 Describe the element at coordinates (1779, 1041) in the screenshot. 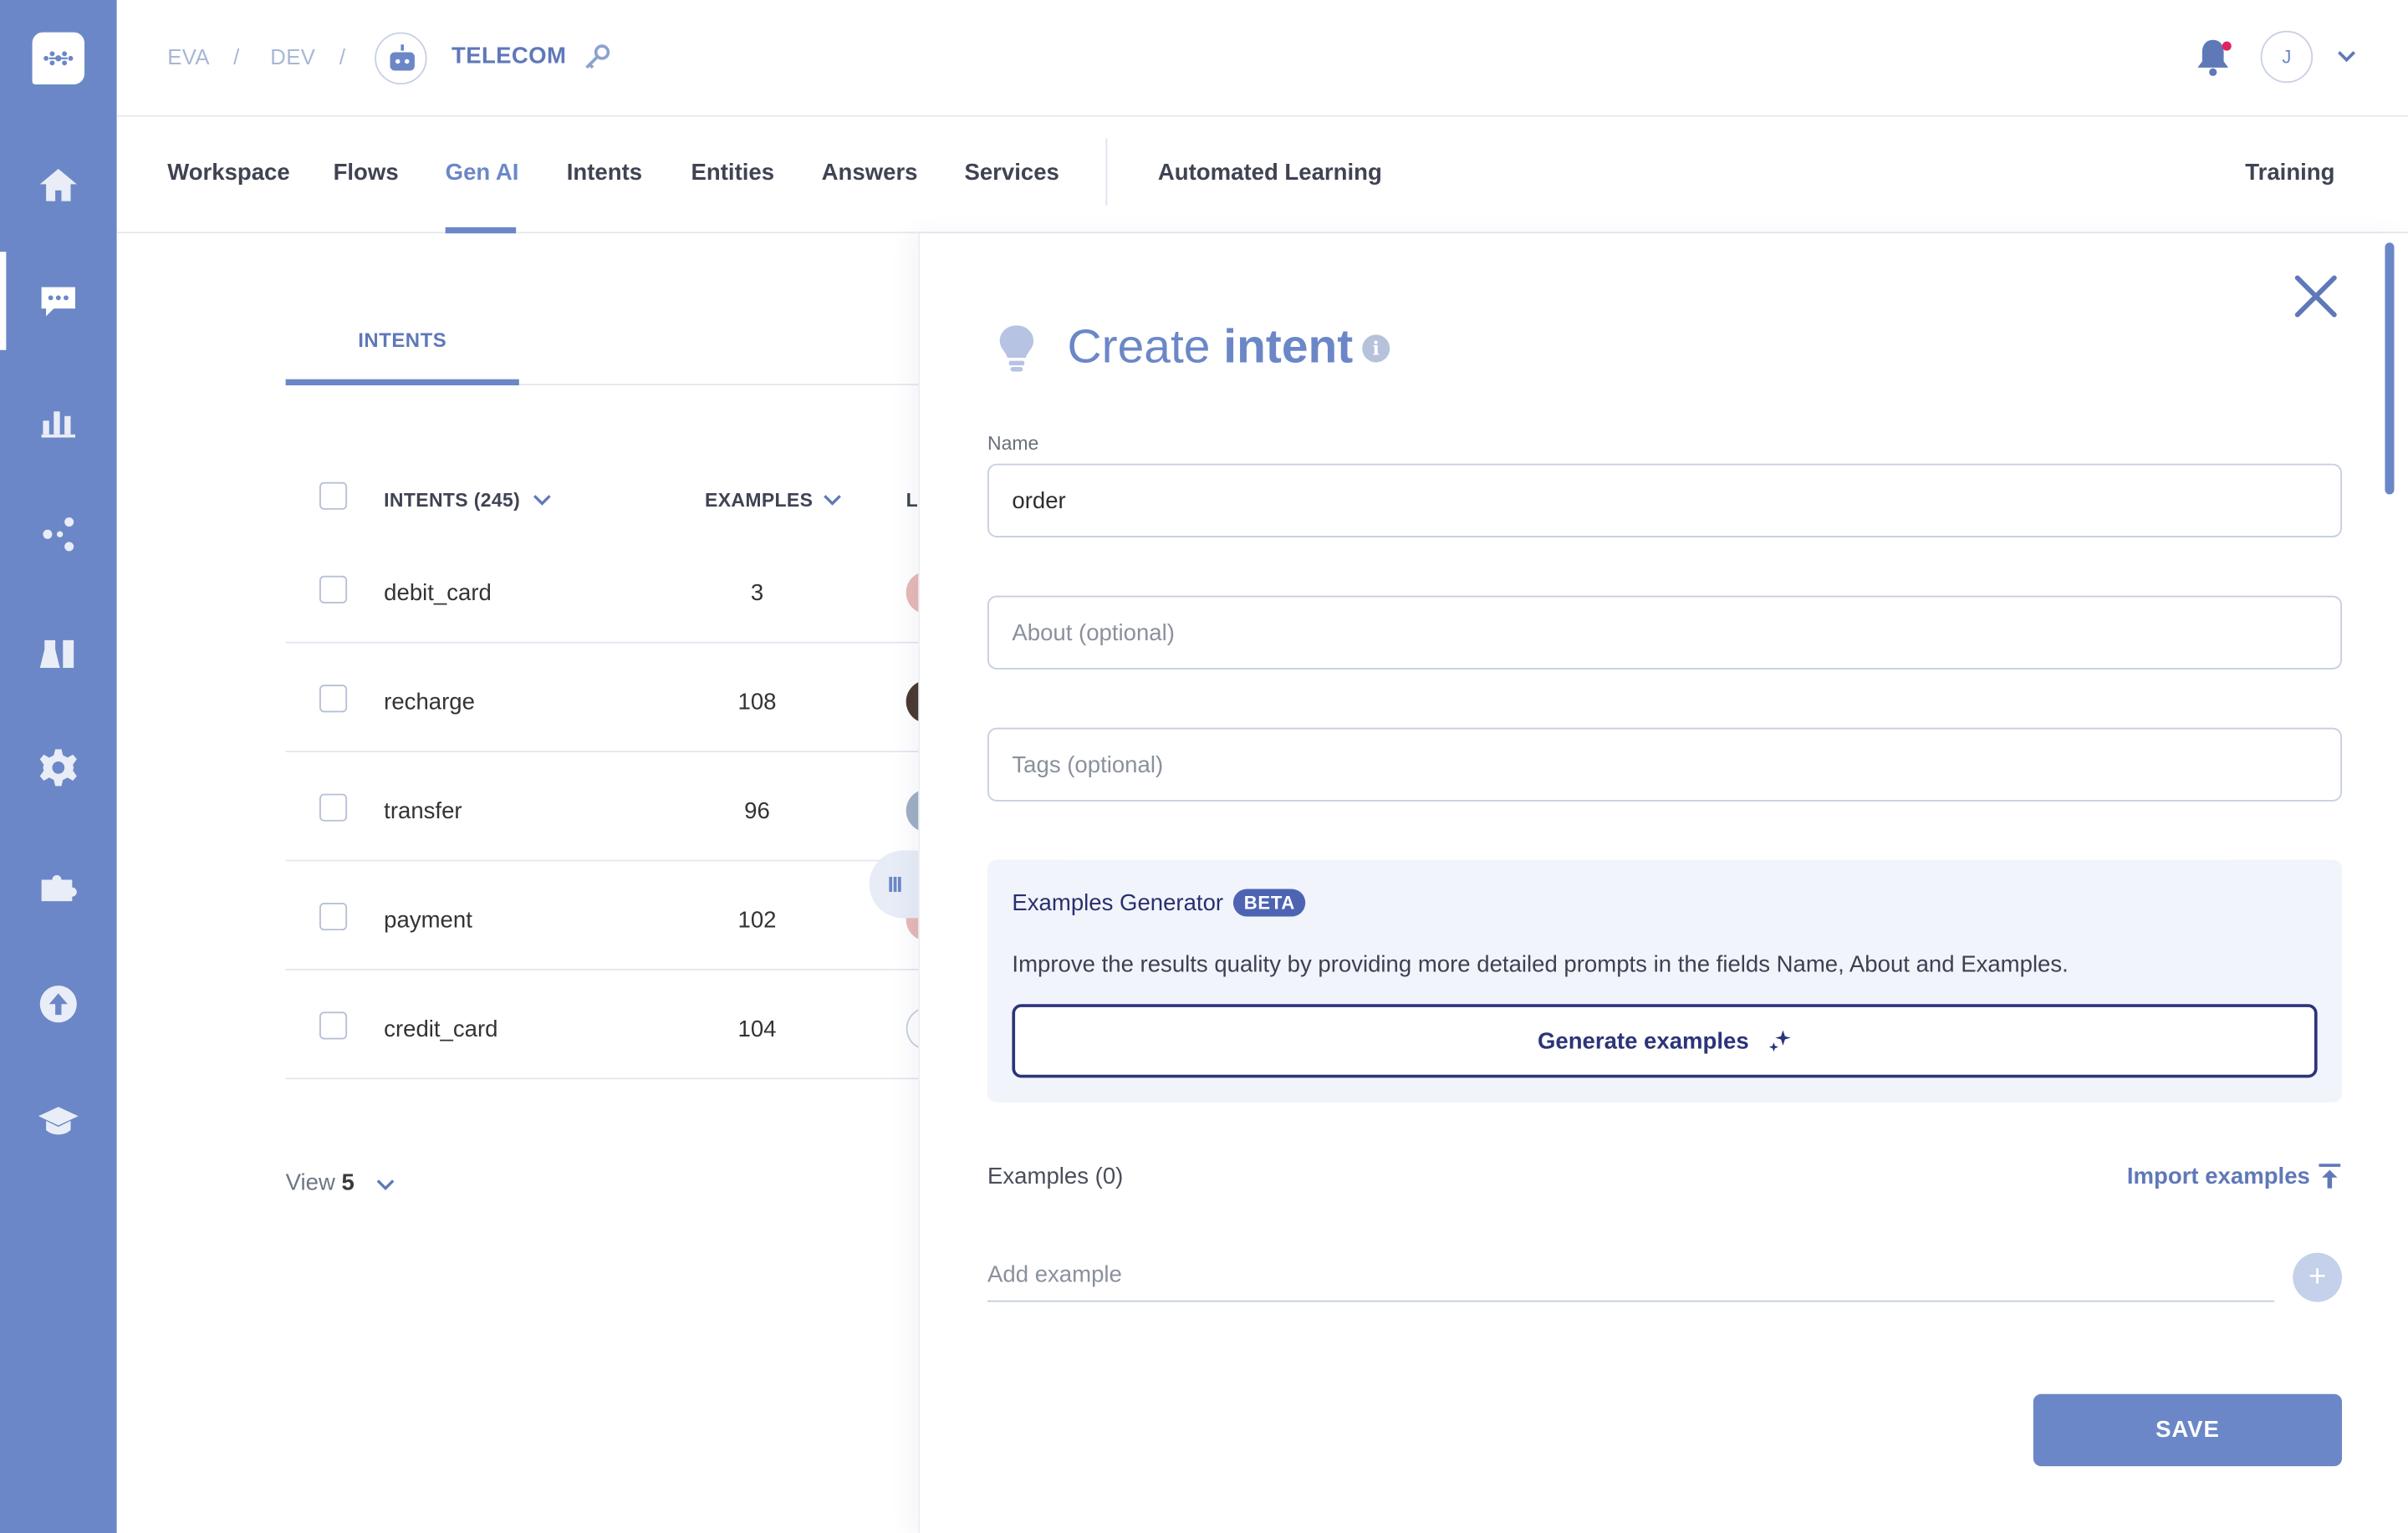

I see `sparkle-icon` at that location.